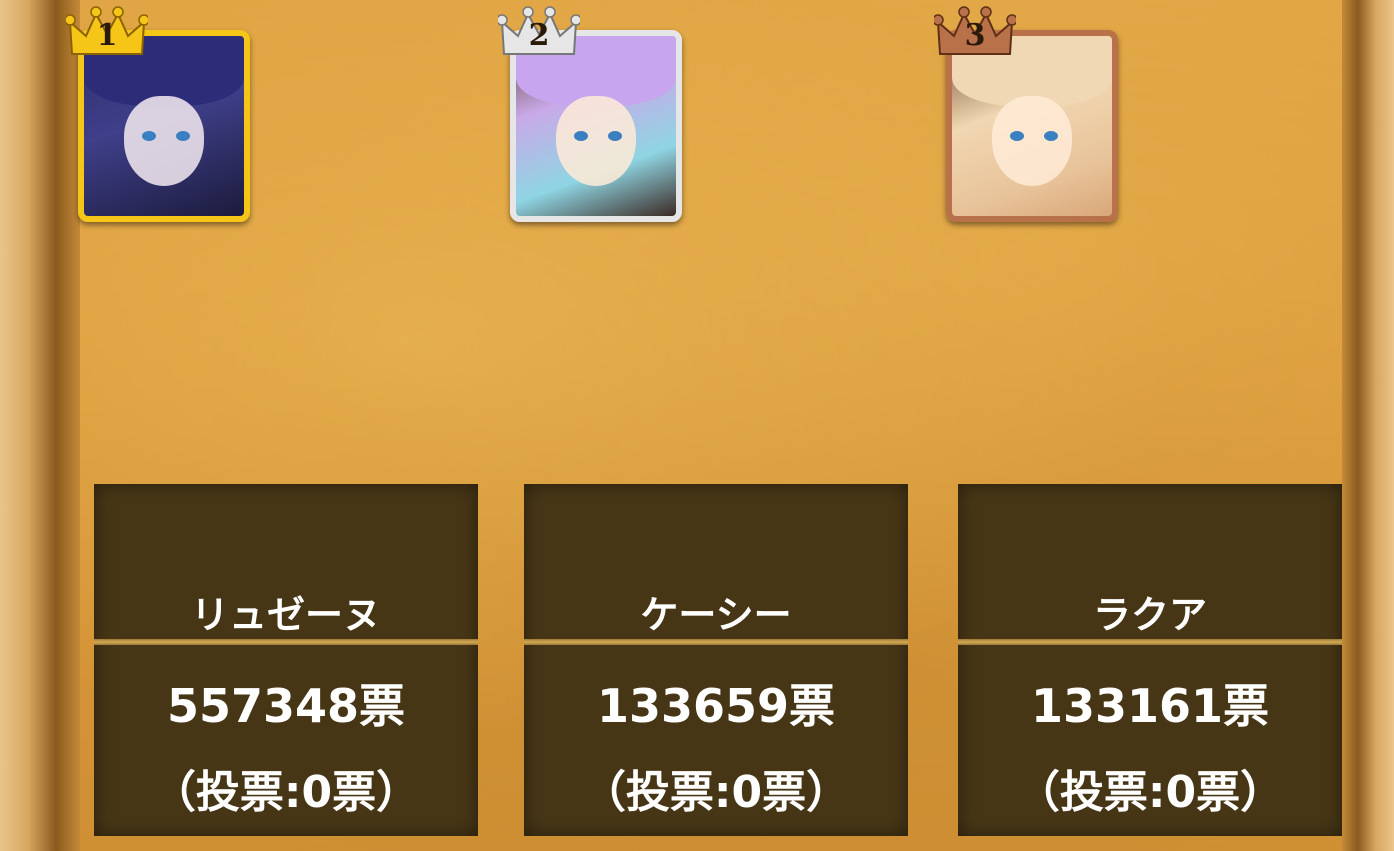 This screenshot has height=851, width=1394. I want to click on crown-rank-3-icon: 3, so click(975, 32).